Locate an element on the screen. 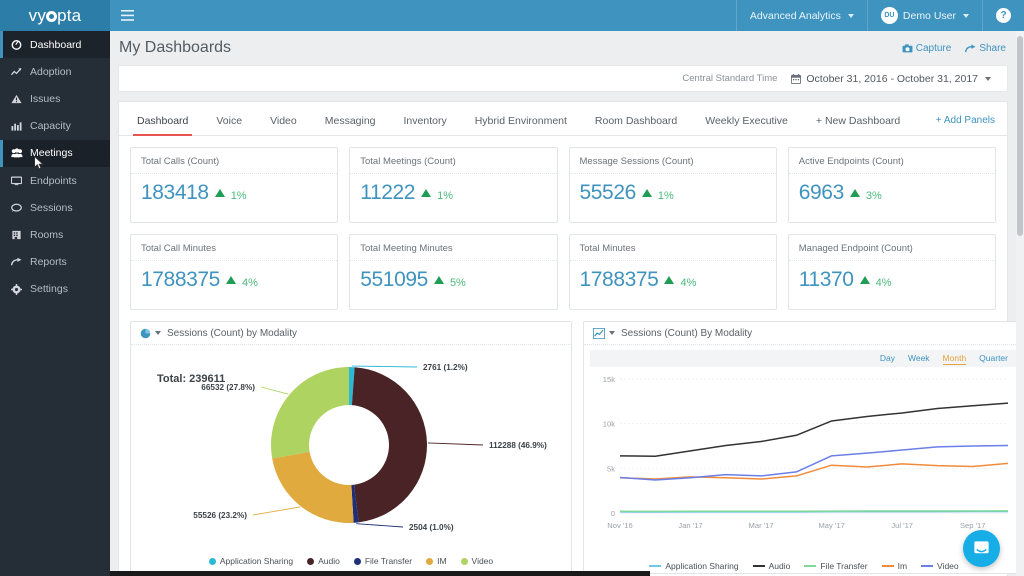 Image resolution: width=1024 pixels, height=576 pixels. capture-label: Capture is located at coordinates (933, 48).